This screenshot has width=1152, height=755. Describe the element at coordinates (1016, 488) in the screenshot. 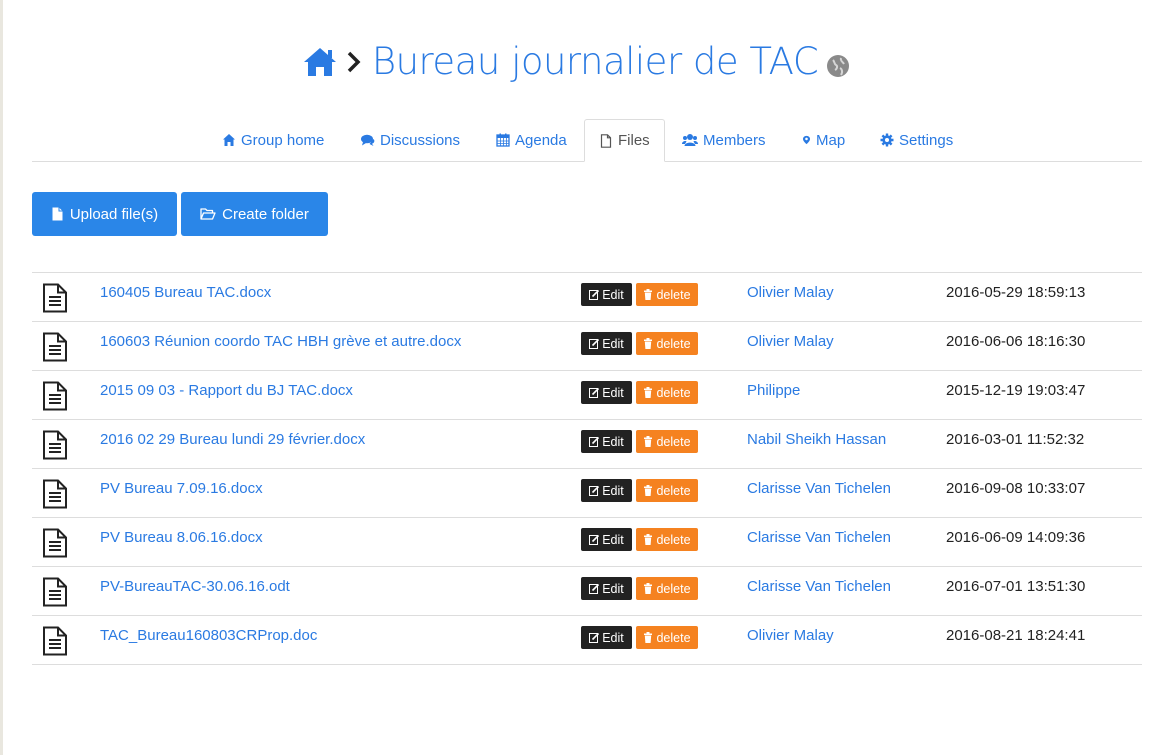

I see `file-date: 2016-09-08 10:33:07` at that location.